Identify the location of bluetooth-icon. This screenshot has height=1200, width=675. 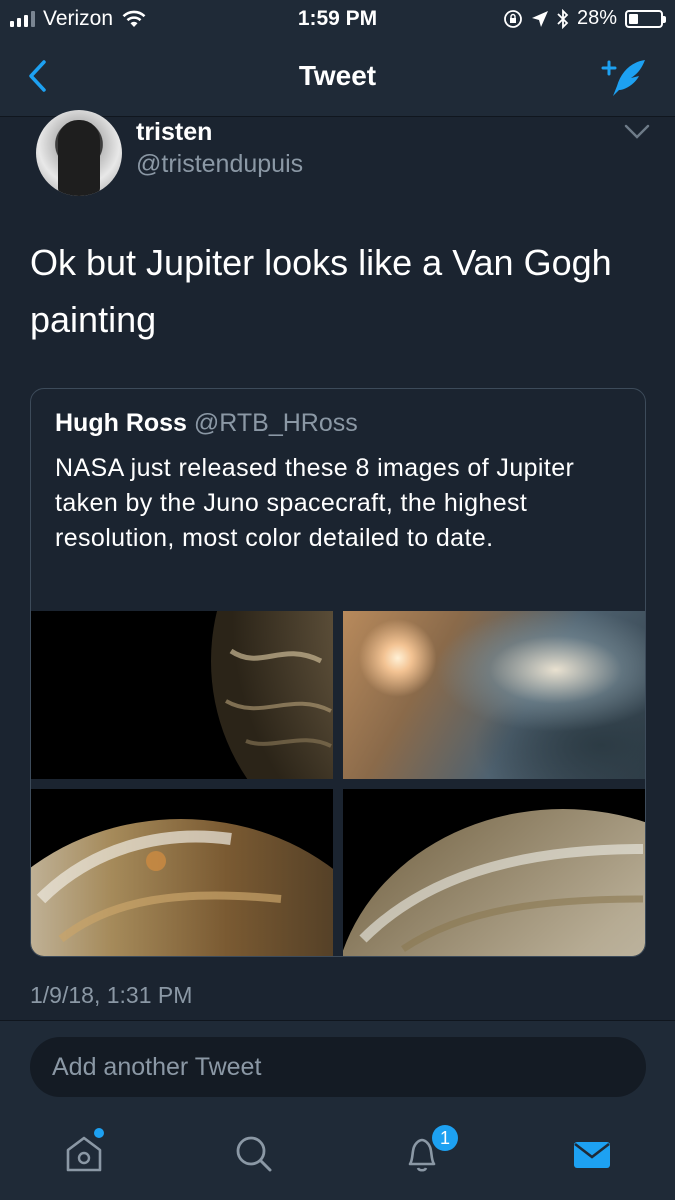
(563, 18).